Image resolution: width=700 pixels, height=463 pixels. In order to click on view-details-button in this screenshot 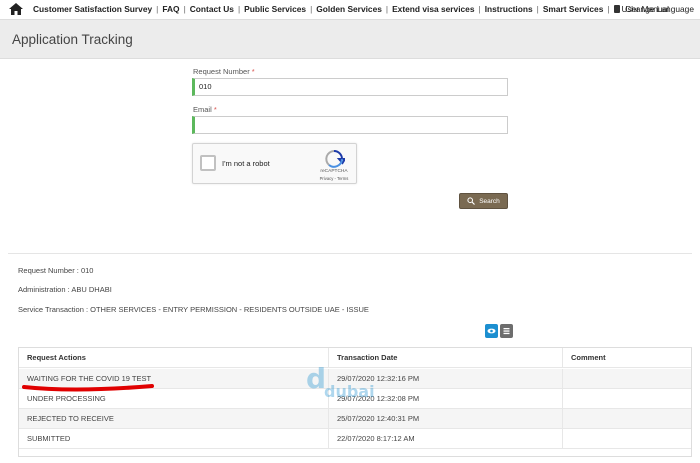, I will do `click(491, 331)`.